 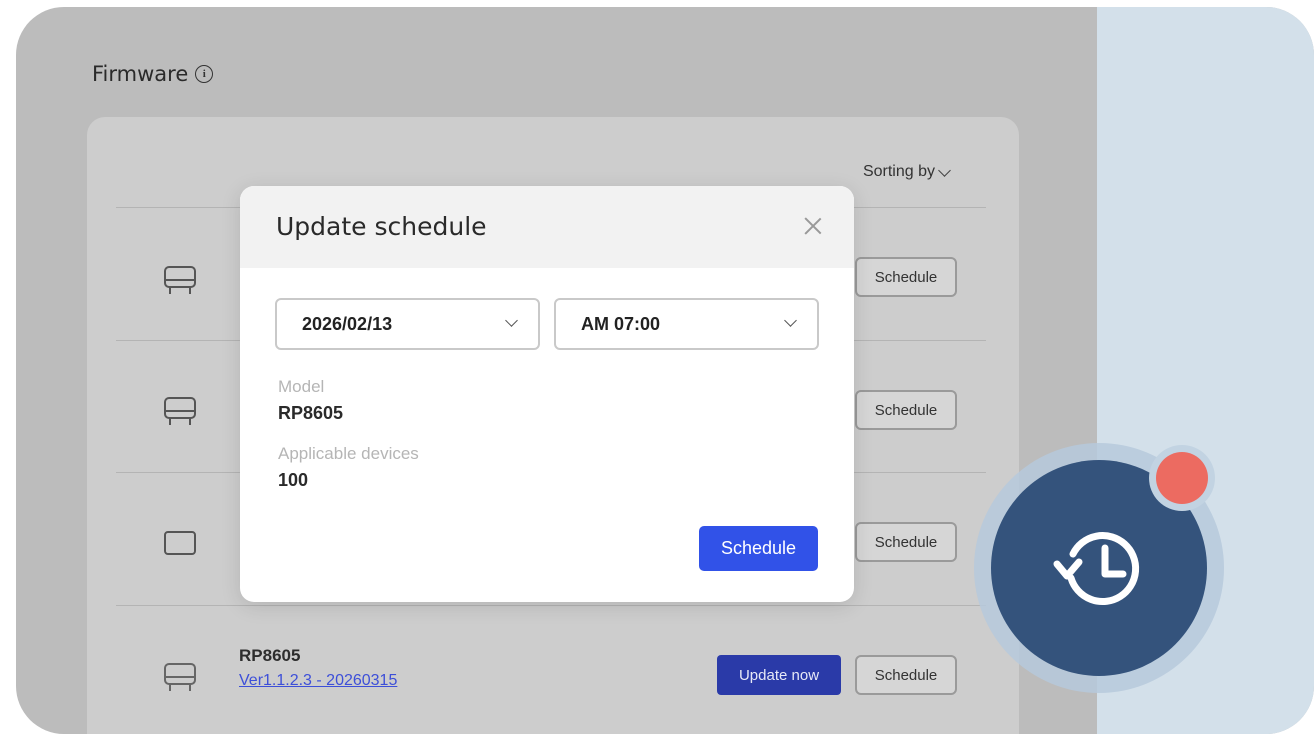 What do you see at coordinates (293, 480) in the screenshot?
I see `applicable-devices-value: 100` at bounding box center [293, 480].